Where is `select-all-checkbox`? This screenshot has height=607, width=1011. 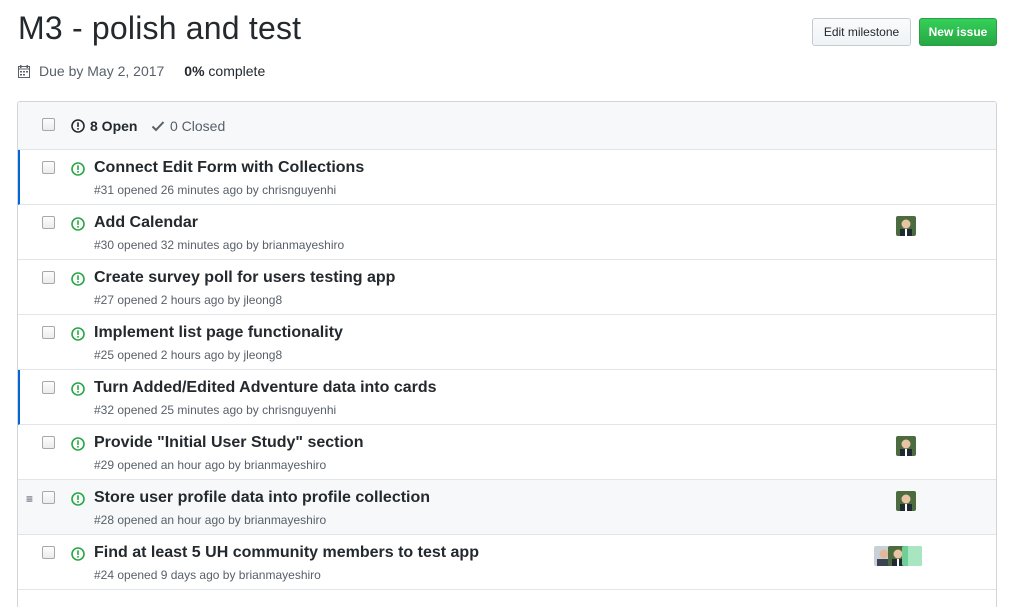 select-all-checkbox is located at coordinates (48, 124).